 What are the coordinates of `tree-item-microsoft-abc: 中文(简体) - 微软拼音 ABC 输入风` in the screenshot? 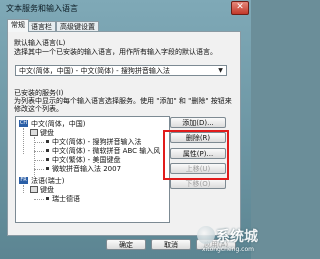 It's located at (106, 151).